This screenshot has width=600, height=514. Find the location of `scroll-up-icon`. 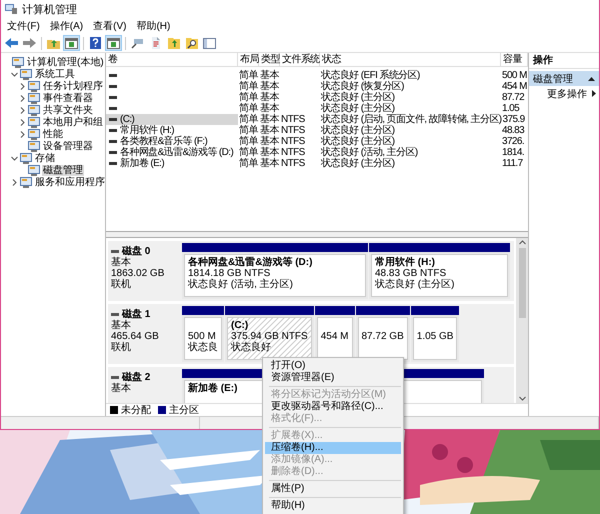

scroll-up-icon is located at coordinates (522, 242).